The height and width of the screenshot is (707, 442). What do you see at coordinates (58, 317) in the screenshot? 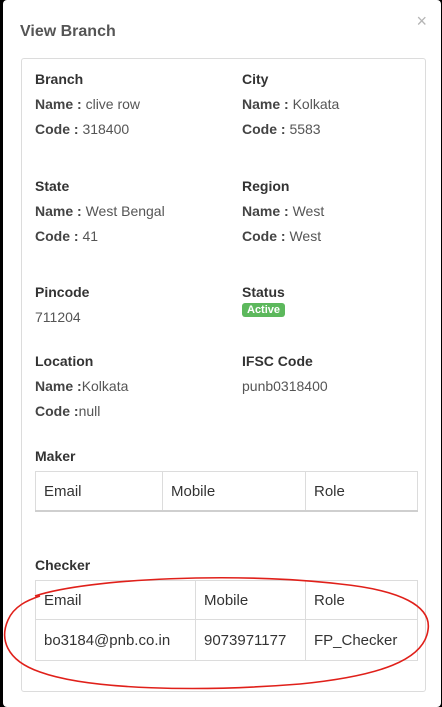
I see `pincode-value: 711204` at bounding box center [58, 317].